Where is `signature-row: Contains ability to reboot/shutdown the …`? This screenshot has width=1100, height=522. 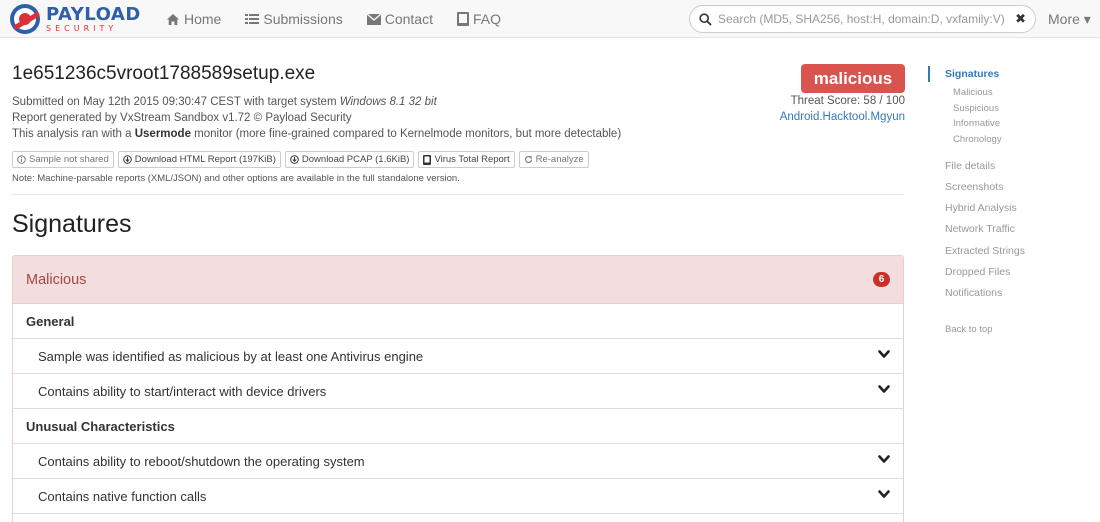 signature-row: Contains ability to reboot/shutdown the … is located at coordinates (458, 461).